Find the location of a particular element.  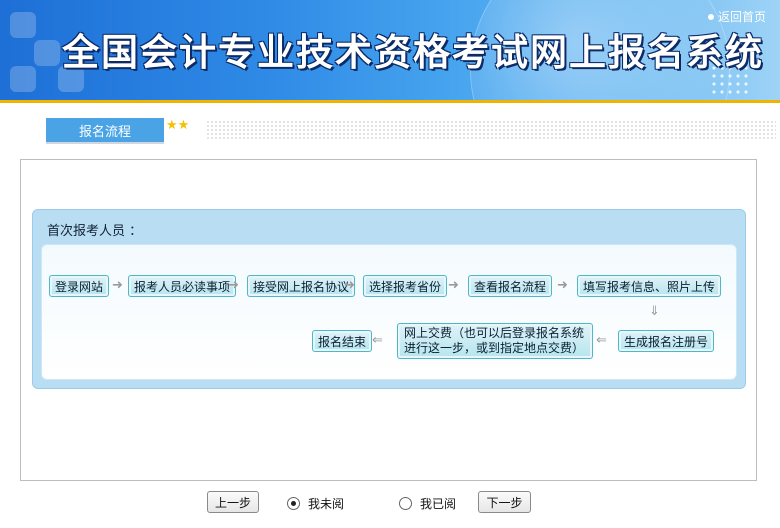

sub-nav: 报名流程 ★★ is located at coordinates (411, 132).